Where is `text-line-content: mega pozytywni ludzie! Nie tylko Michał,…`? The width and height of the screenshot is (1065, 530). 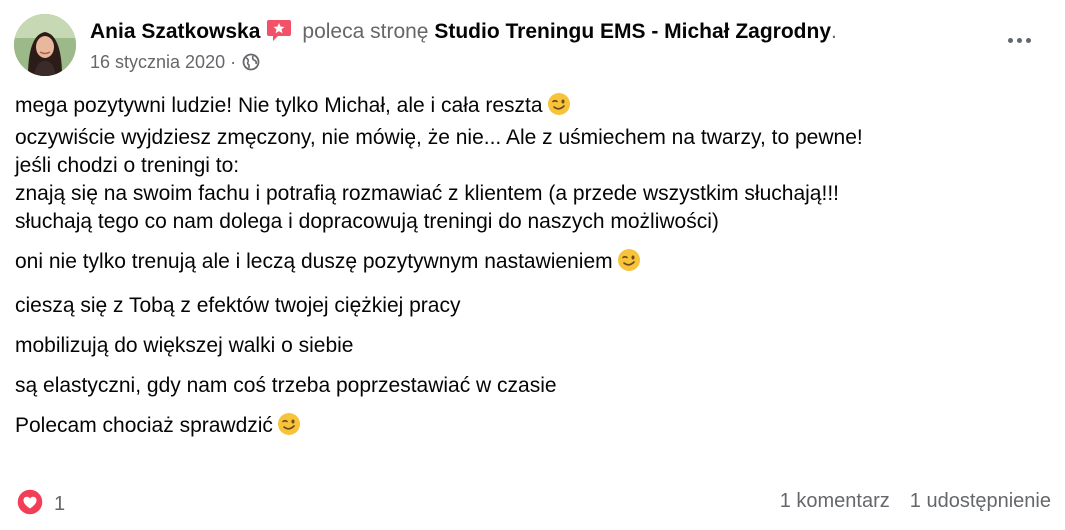
text-line-content: mega pozytywni ludzie! Nie tylko Michał,… is located at coordinates (279, 105).